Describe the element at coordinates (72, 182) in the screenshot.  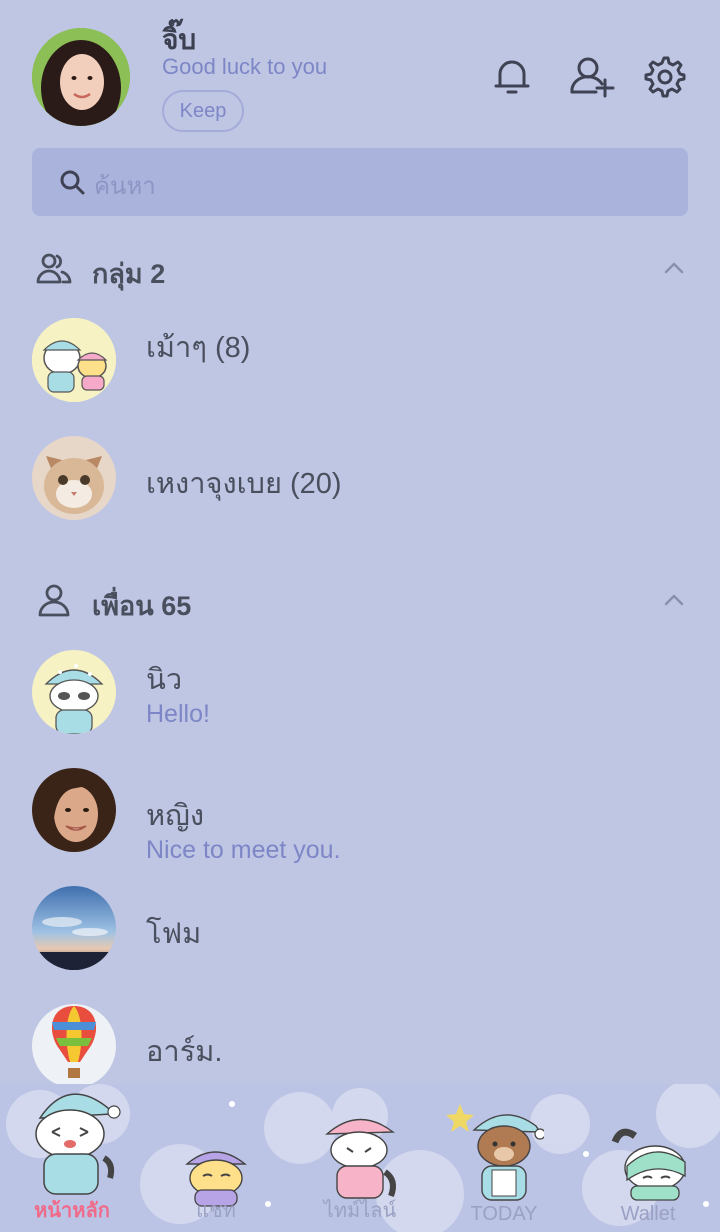
I see `search-icon` at that location.